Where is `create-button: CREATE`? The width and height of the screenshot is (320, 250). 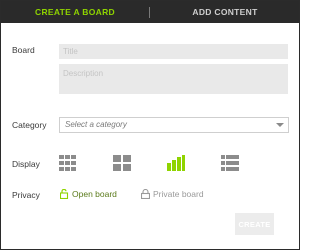
create-button: CREATE is located at coordinates (254, 224).